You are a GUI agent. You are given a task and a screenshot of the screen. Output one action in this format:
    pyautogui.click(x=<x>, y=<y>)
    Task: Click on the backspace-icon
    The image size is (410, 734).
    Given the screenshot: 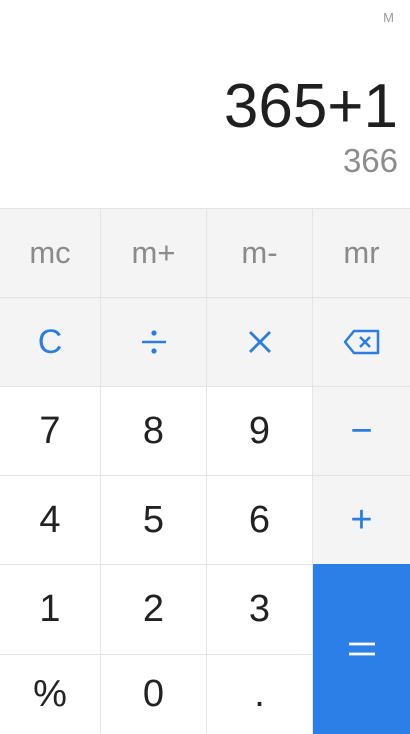 What is the action you would take?
    pyautogui.click(x=361, y=342)
    